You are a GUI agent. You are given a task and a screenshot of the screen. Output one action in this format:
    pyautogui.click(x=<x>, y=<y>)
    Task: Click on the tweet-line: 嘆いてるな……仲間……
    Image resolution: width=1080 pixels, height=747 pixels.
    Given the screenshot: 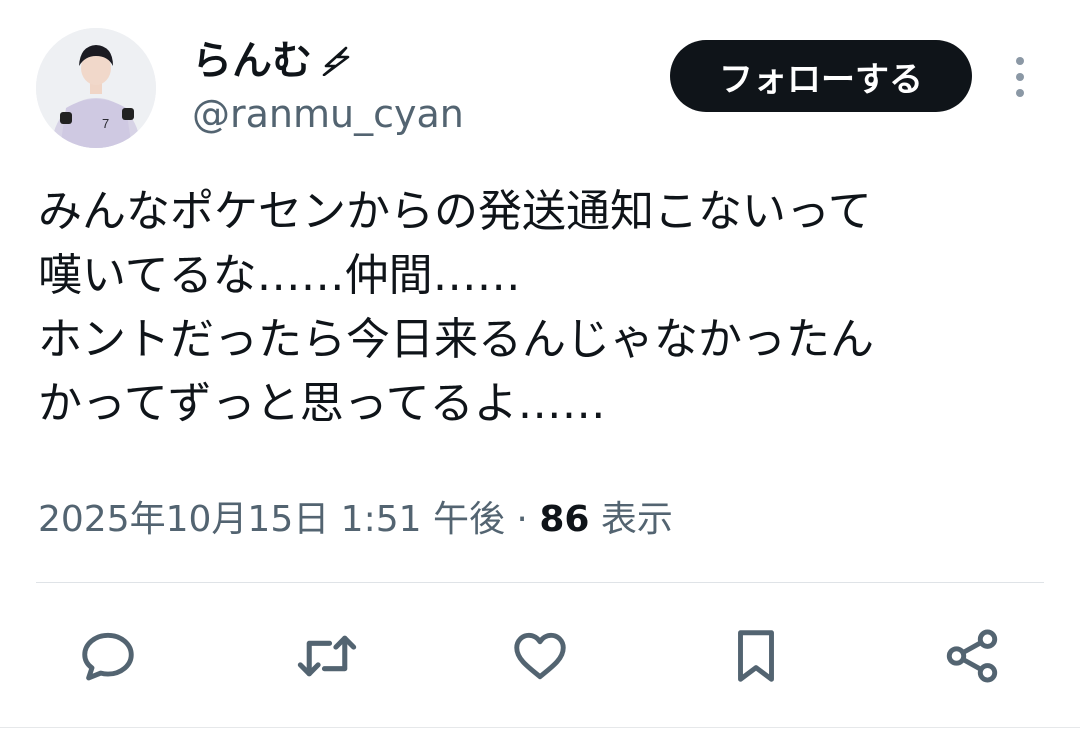 What is the action you would take?
    pyautogui.click(x=279, y=275)
    